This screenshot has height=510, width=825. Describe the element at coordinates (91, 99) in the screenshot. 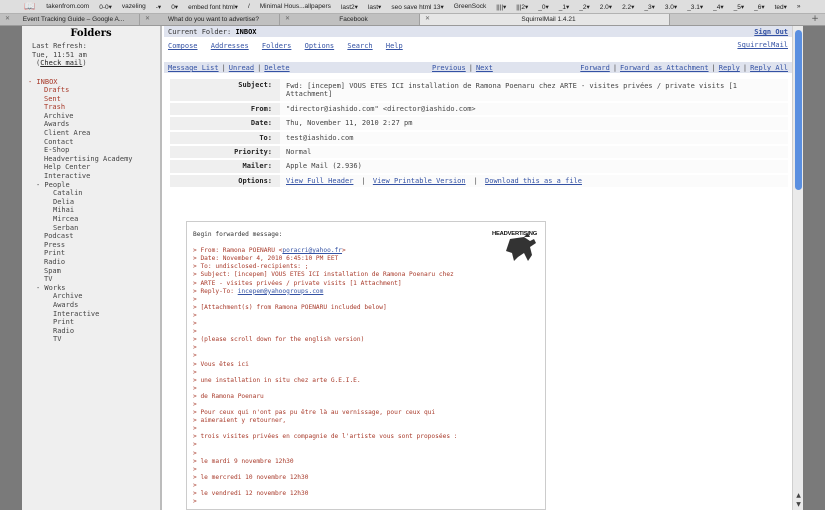

I see `folder-item: Sent` at that location.